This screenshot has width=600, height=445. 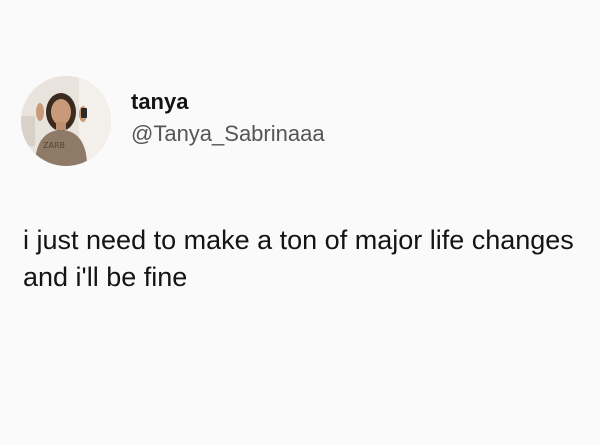 I want to click on author-handle: @Tanya_Sabrinaaa, so click(x=228, y=134).